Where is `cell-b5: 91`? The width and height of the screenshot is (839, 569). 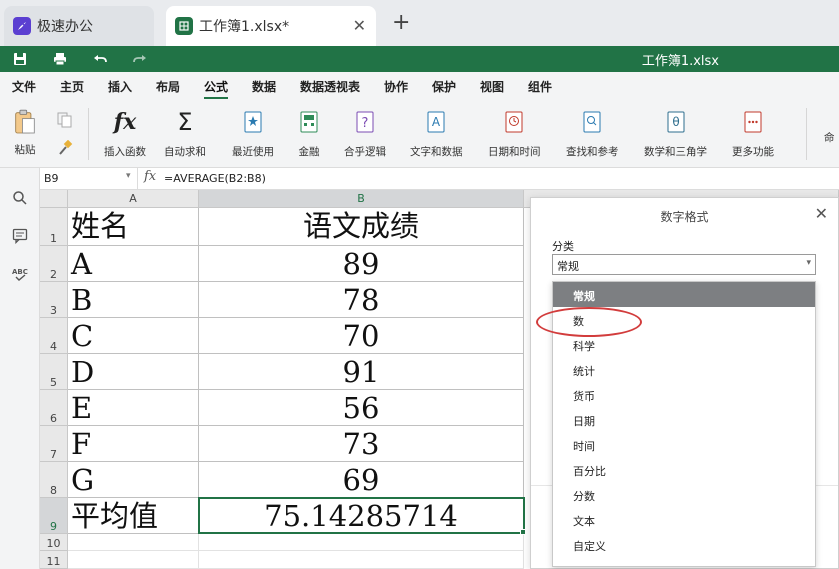 cell-b5: 91 is located at coordinates (361, 372).